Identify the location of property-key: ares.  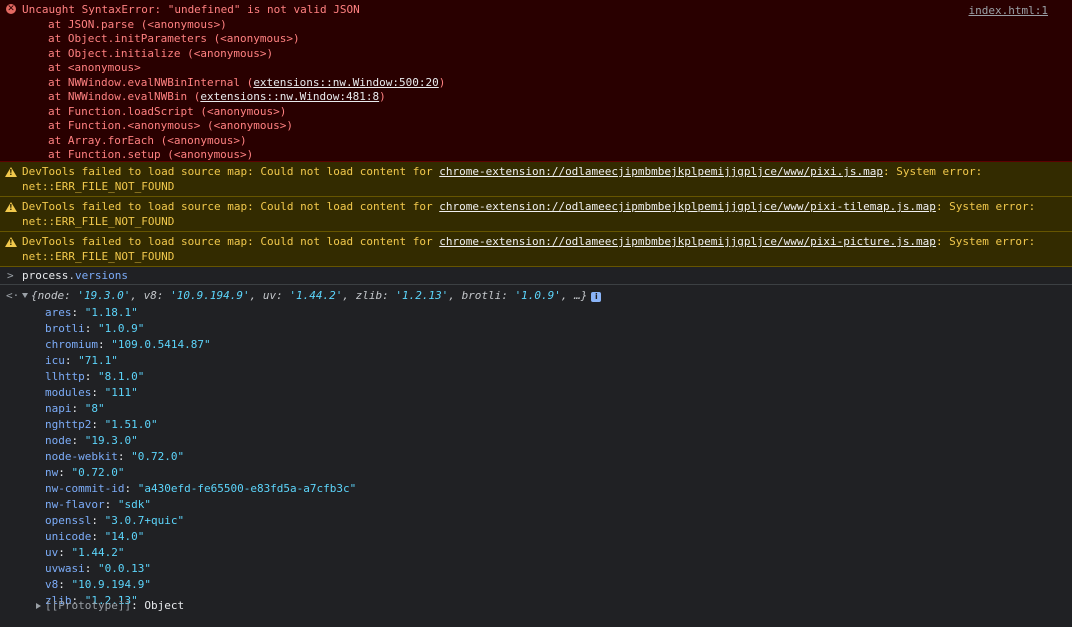
(58, 312).